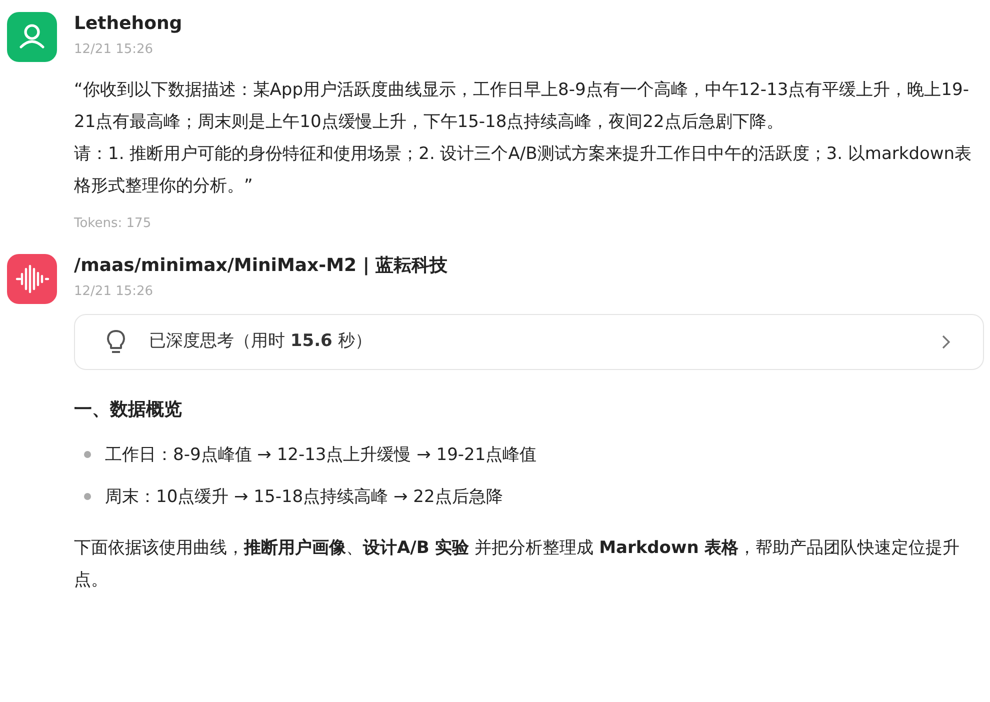 This screenshot has width=990, height=702. What do you see at coordinates (32, 279) in the screenshot?
I see `waveform-avatar-icon` at bounding box center [32, 279].